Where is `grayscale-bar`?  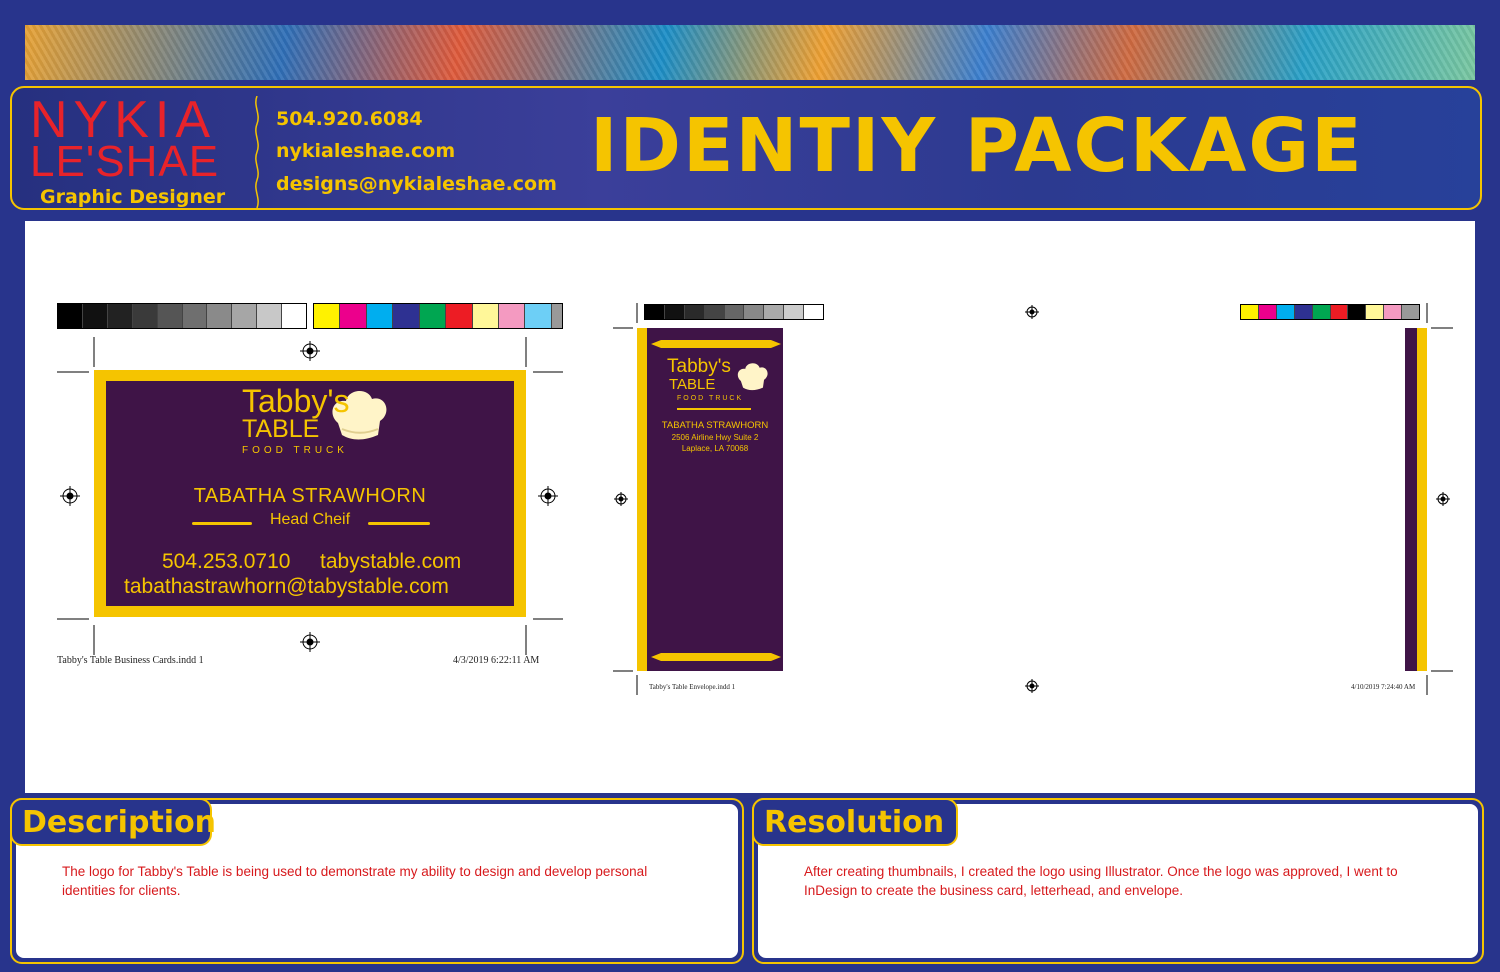 grayscale-bar is located at coordinates (182, 316).